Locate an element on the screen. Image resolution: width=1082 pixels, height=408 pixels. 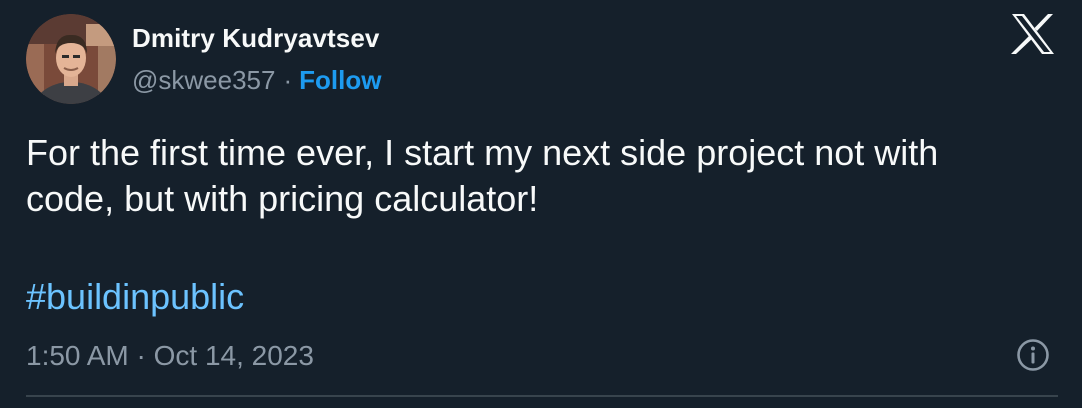
author-display-name: Dmitry Kudryavtsev is located at coordinates (256, 38).